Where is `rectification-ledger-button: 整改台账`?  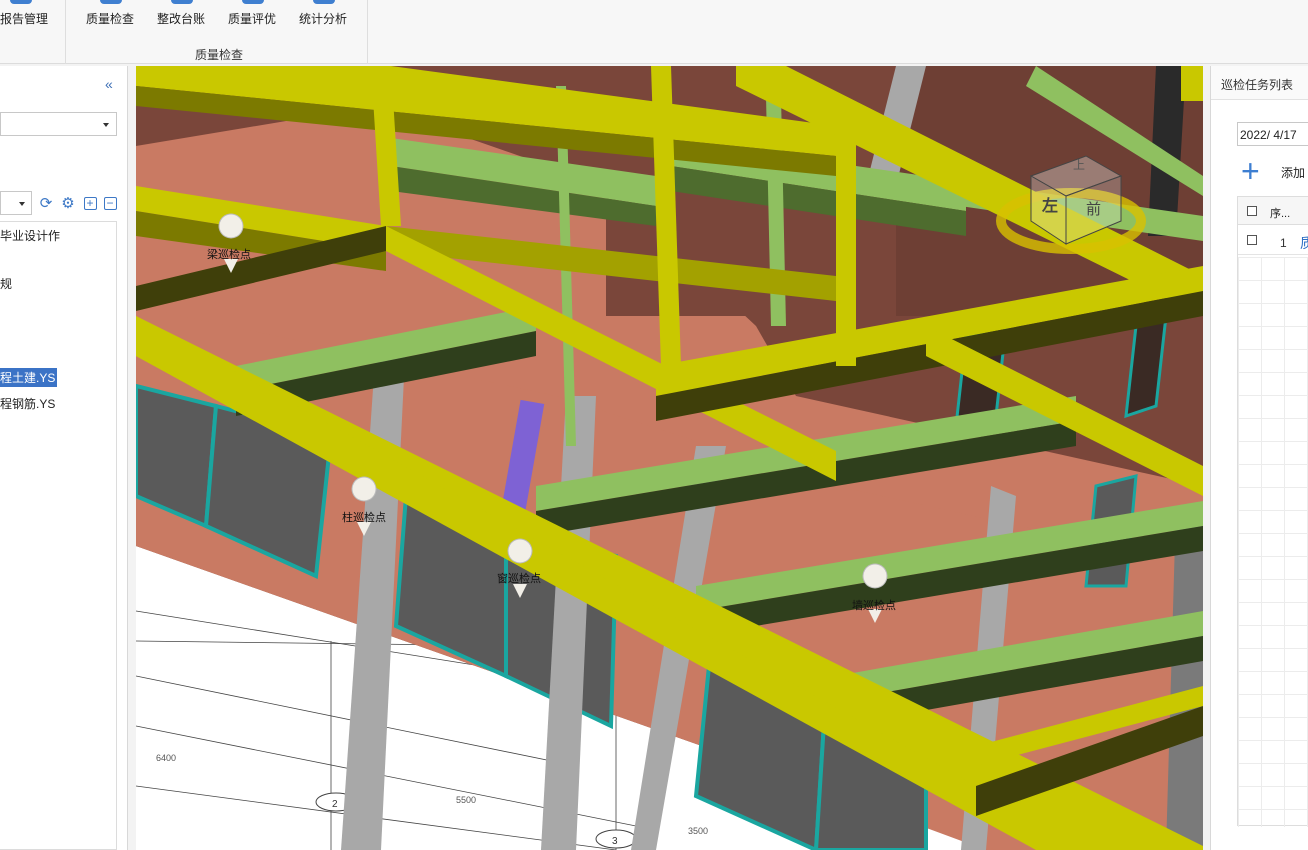 rectification-ledger-button: 整改台账 is located at coordinates (183, 20).